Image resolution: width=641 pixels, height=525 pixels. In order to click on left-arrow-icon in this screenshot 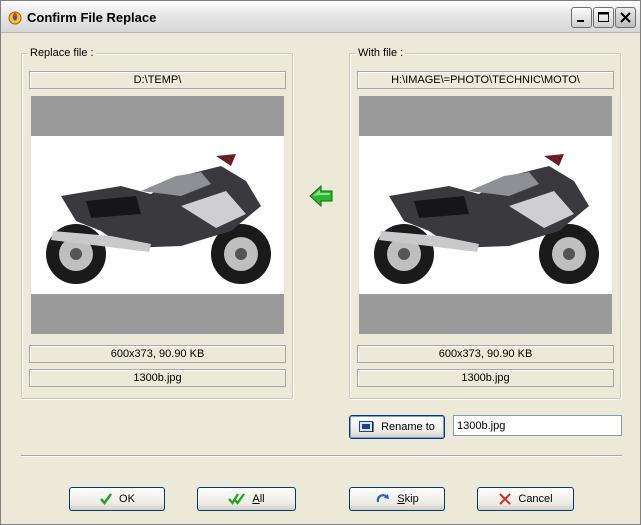, I will do `click(321, 196)`.